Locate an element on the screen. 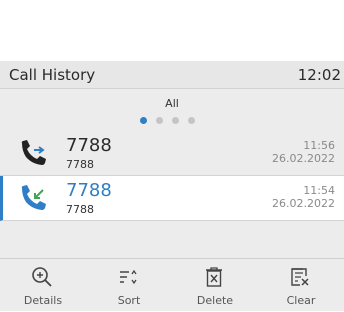 The image size is (344, 312). clear-button: Clear is located at coordinates (301, 285).